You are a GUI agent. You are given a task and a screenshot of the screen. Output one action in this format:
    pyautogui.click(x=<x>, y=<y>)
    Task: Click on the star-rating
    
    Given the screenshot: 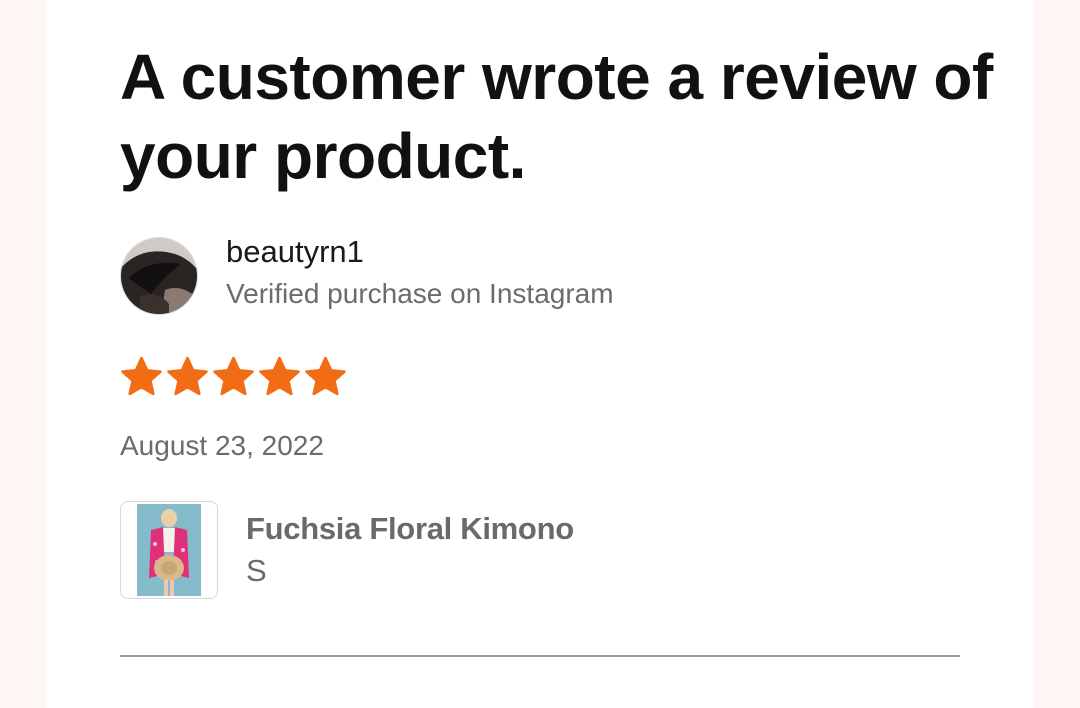 What is the action you would take?
    pyautogui.click(x=233, y=376)
    